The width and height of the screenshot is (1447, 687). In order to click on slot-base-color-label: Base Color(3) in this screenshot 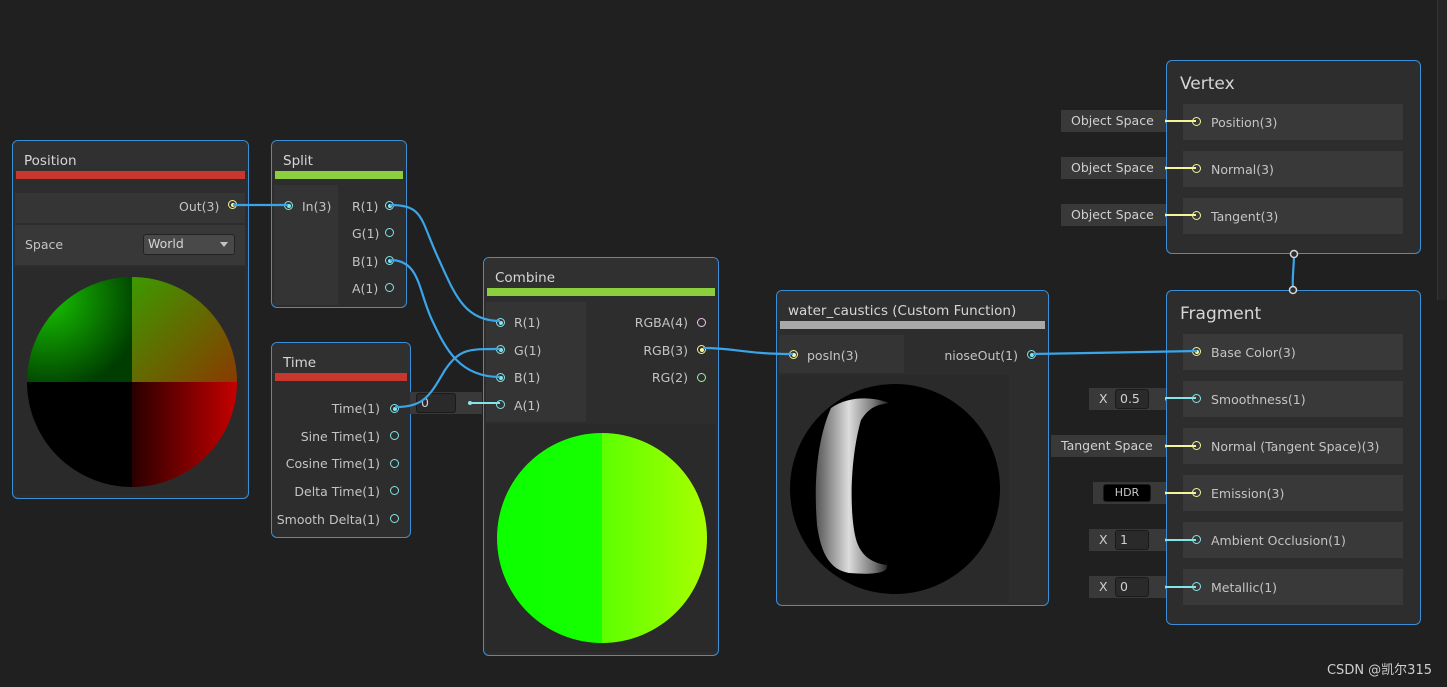, I will do `click(1253, 352)`.